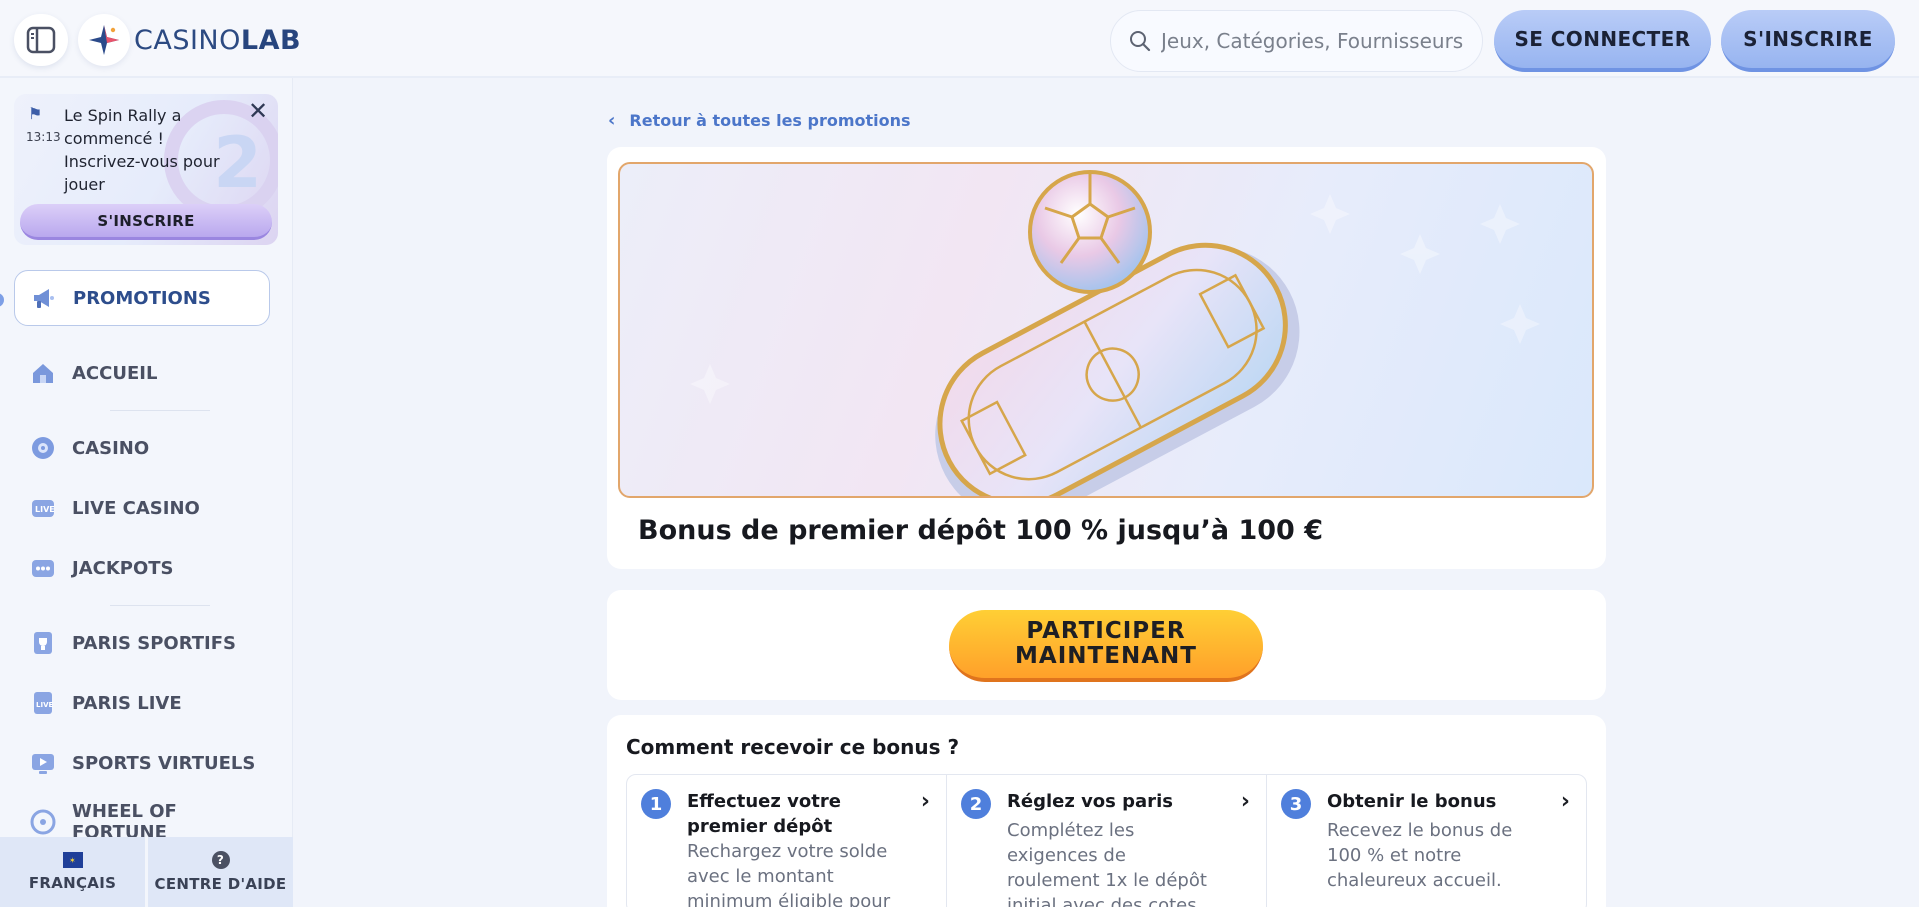 The width and height of the screenshot is (1919, 907). What do you see at coordinates (976, 804) in the screenshot?
I see `step-number: 2` at bounding box center [976, 804].